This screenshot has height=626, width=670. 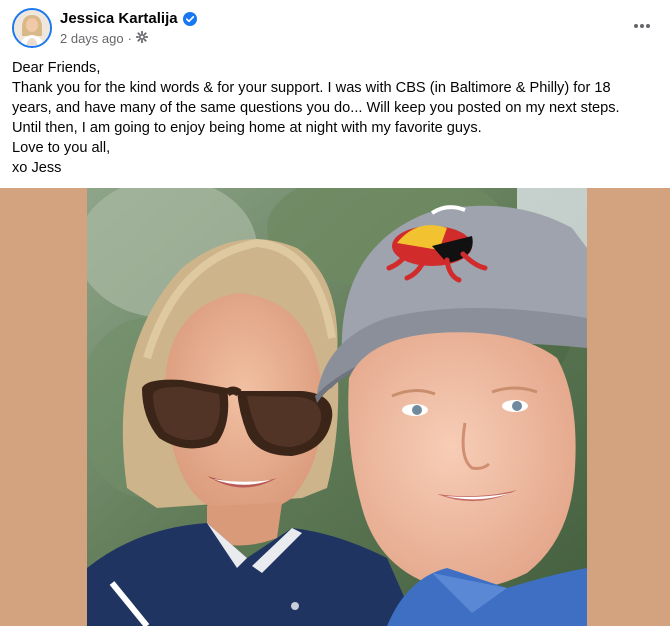 What do you see at coordinates (56, 68) in the screenshot?
I see `post-line: Dear Friends,` at bounding box center [56, 68].